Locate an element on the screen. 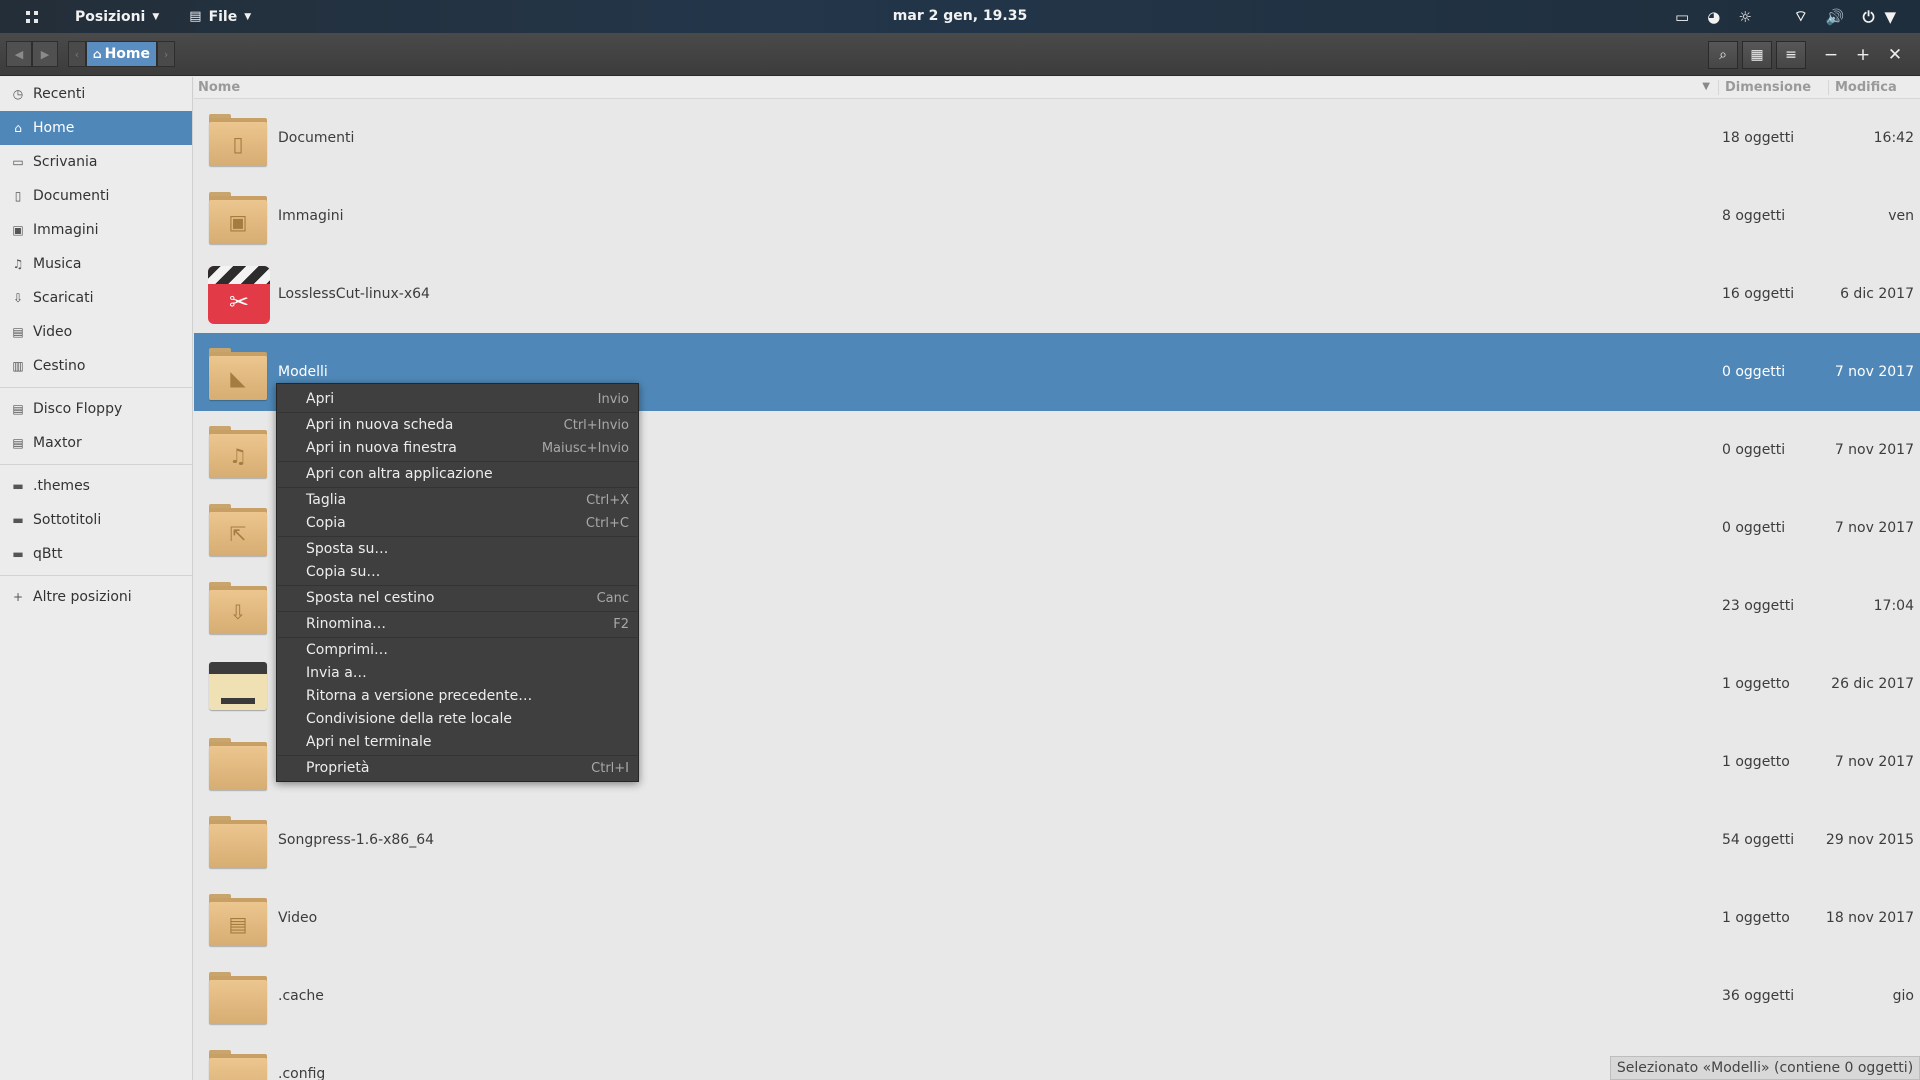 This screenshot has height=1080, width=1920. search-button: ⌕ is located at coordinates (1723, 55).